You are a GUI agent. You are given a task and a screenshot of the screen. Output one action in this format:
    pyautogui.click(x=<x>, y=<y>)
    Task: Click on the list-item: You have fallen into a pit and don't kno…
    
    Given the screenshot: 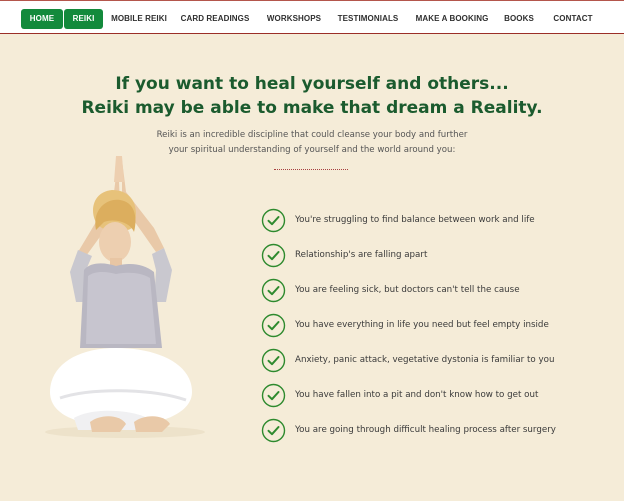 What is the action you would take?
    pyautogui.click(x=431, y=395)
    